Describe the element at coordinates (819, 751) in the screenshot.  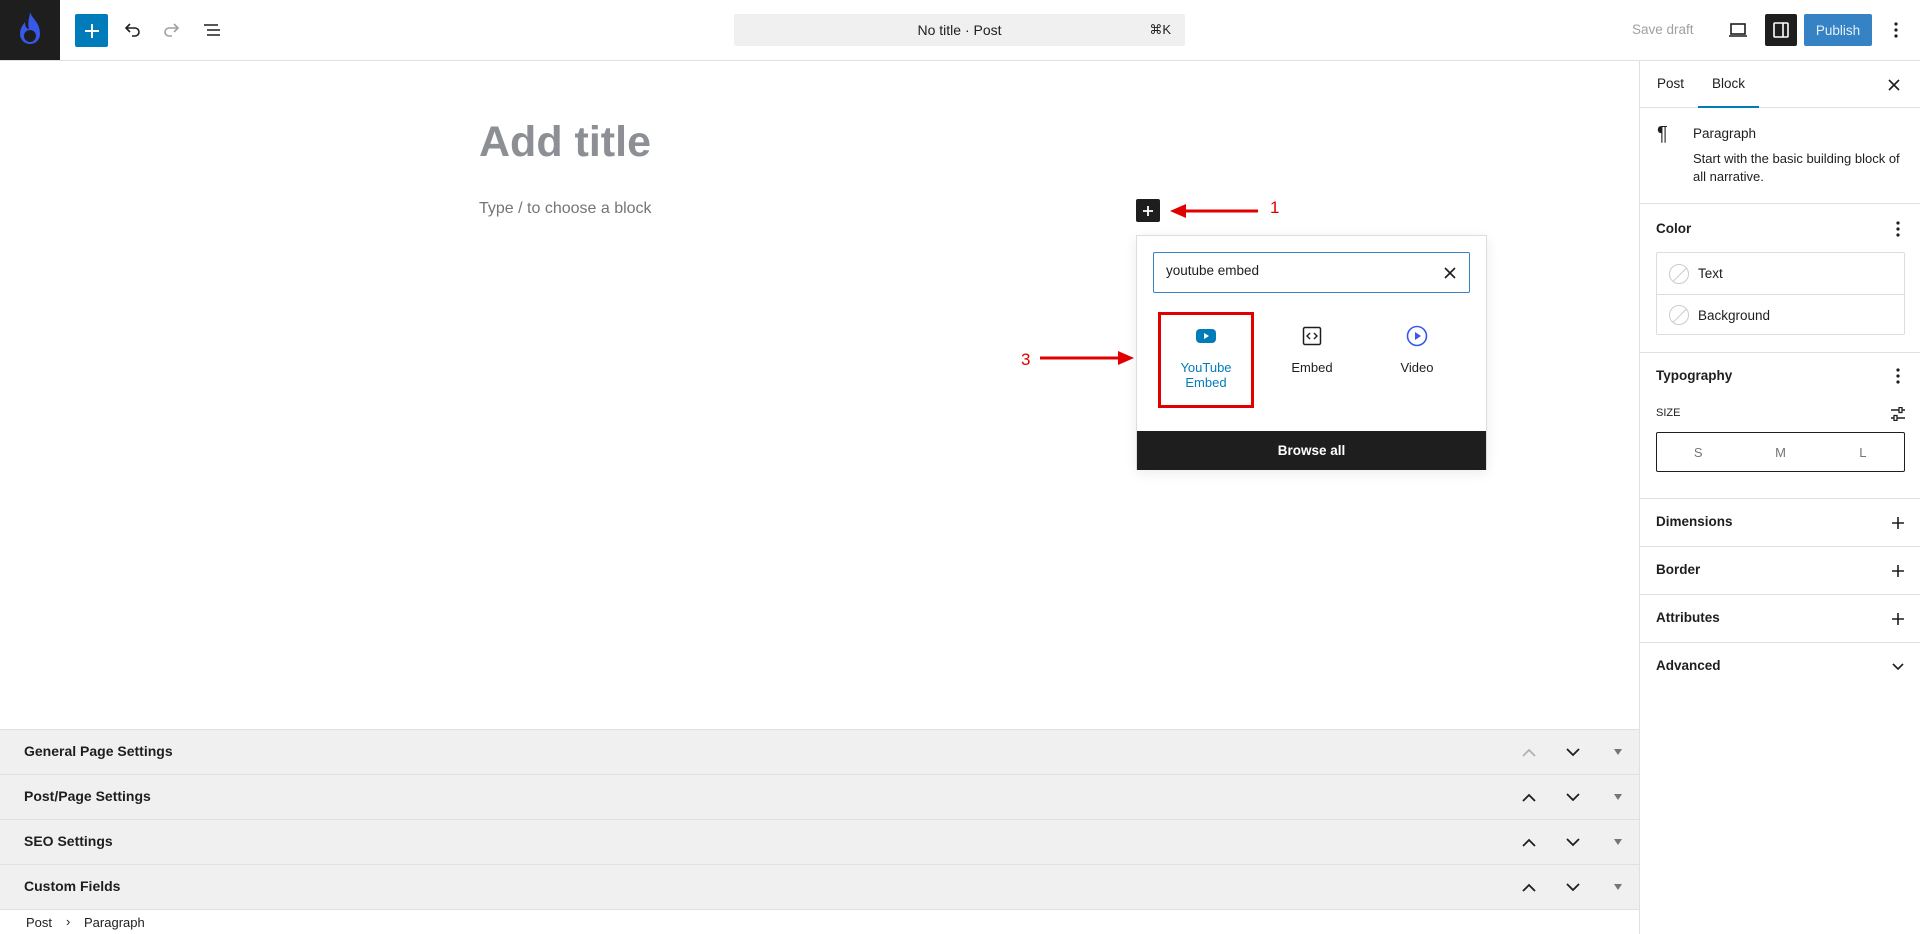
I see `metabox-general-page-settings: General Page Settings` at that location.